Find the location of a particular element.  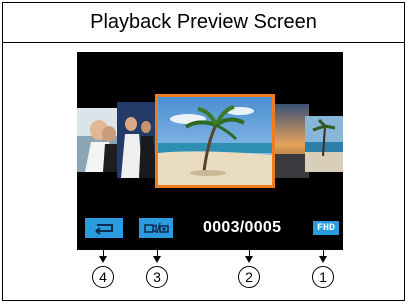

return-arrow-icon is located at coordinates (104, 228).